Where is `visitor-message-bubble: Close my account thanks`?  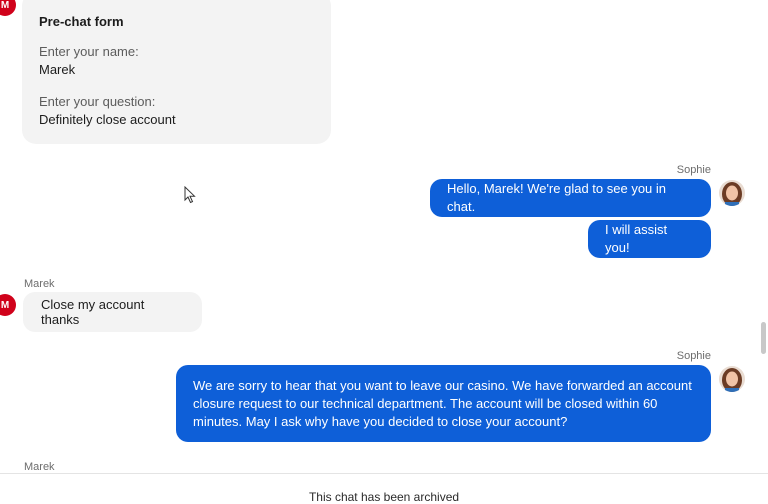 visitor-message-bubble: Close my account thanks is located at coordinates (112, 312).